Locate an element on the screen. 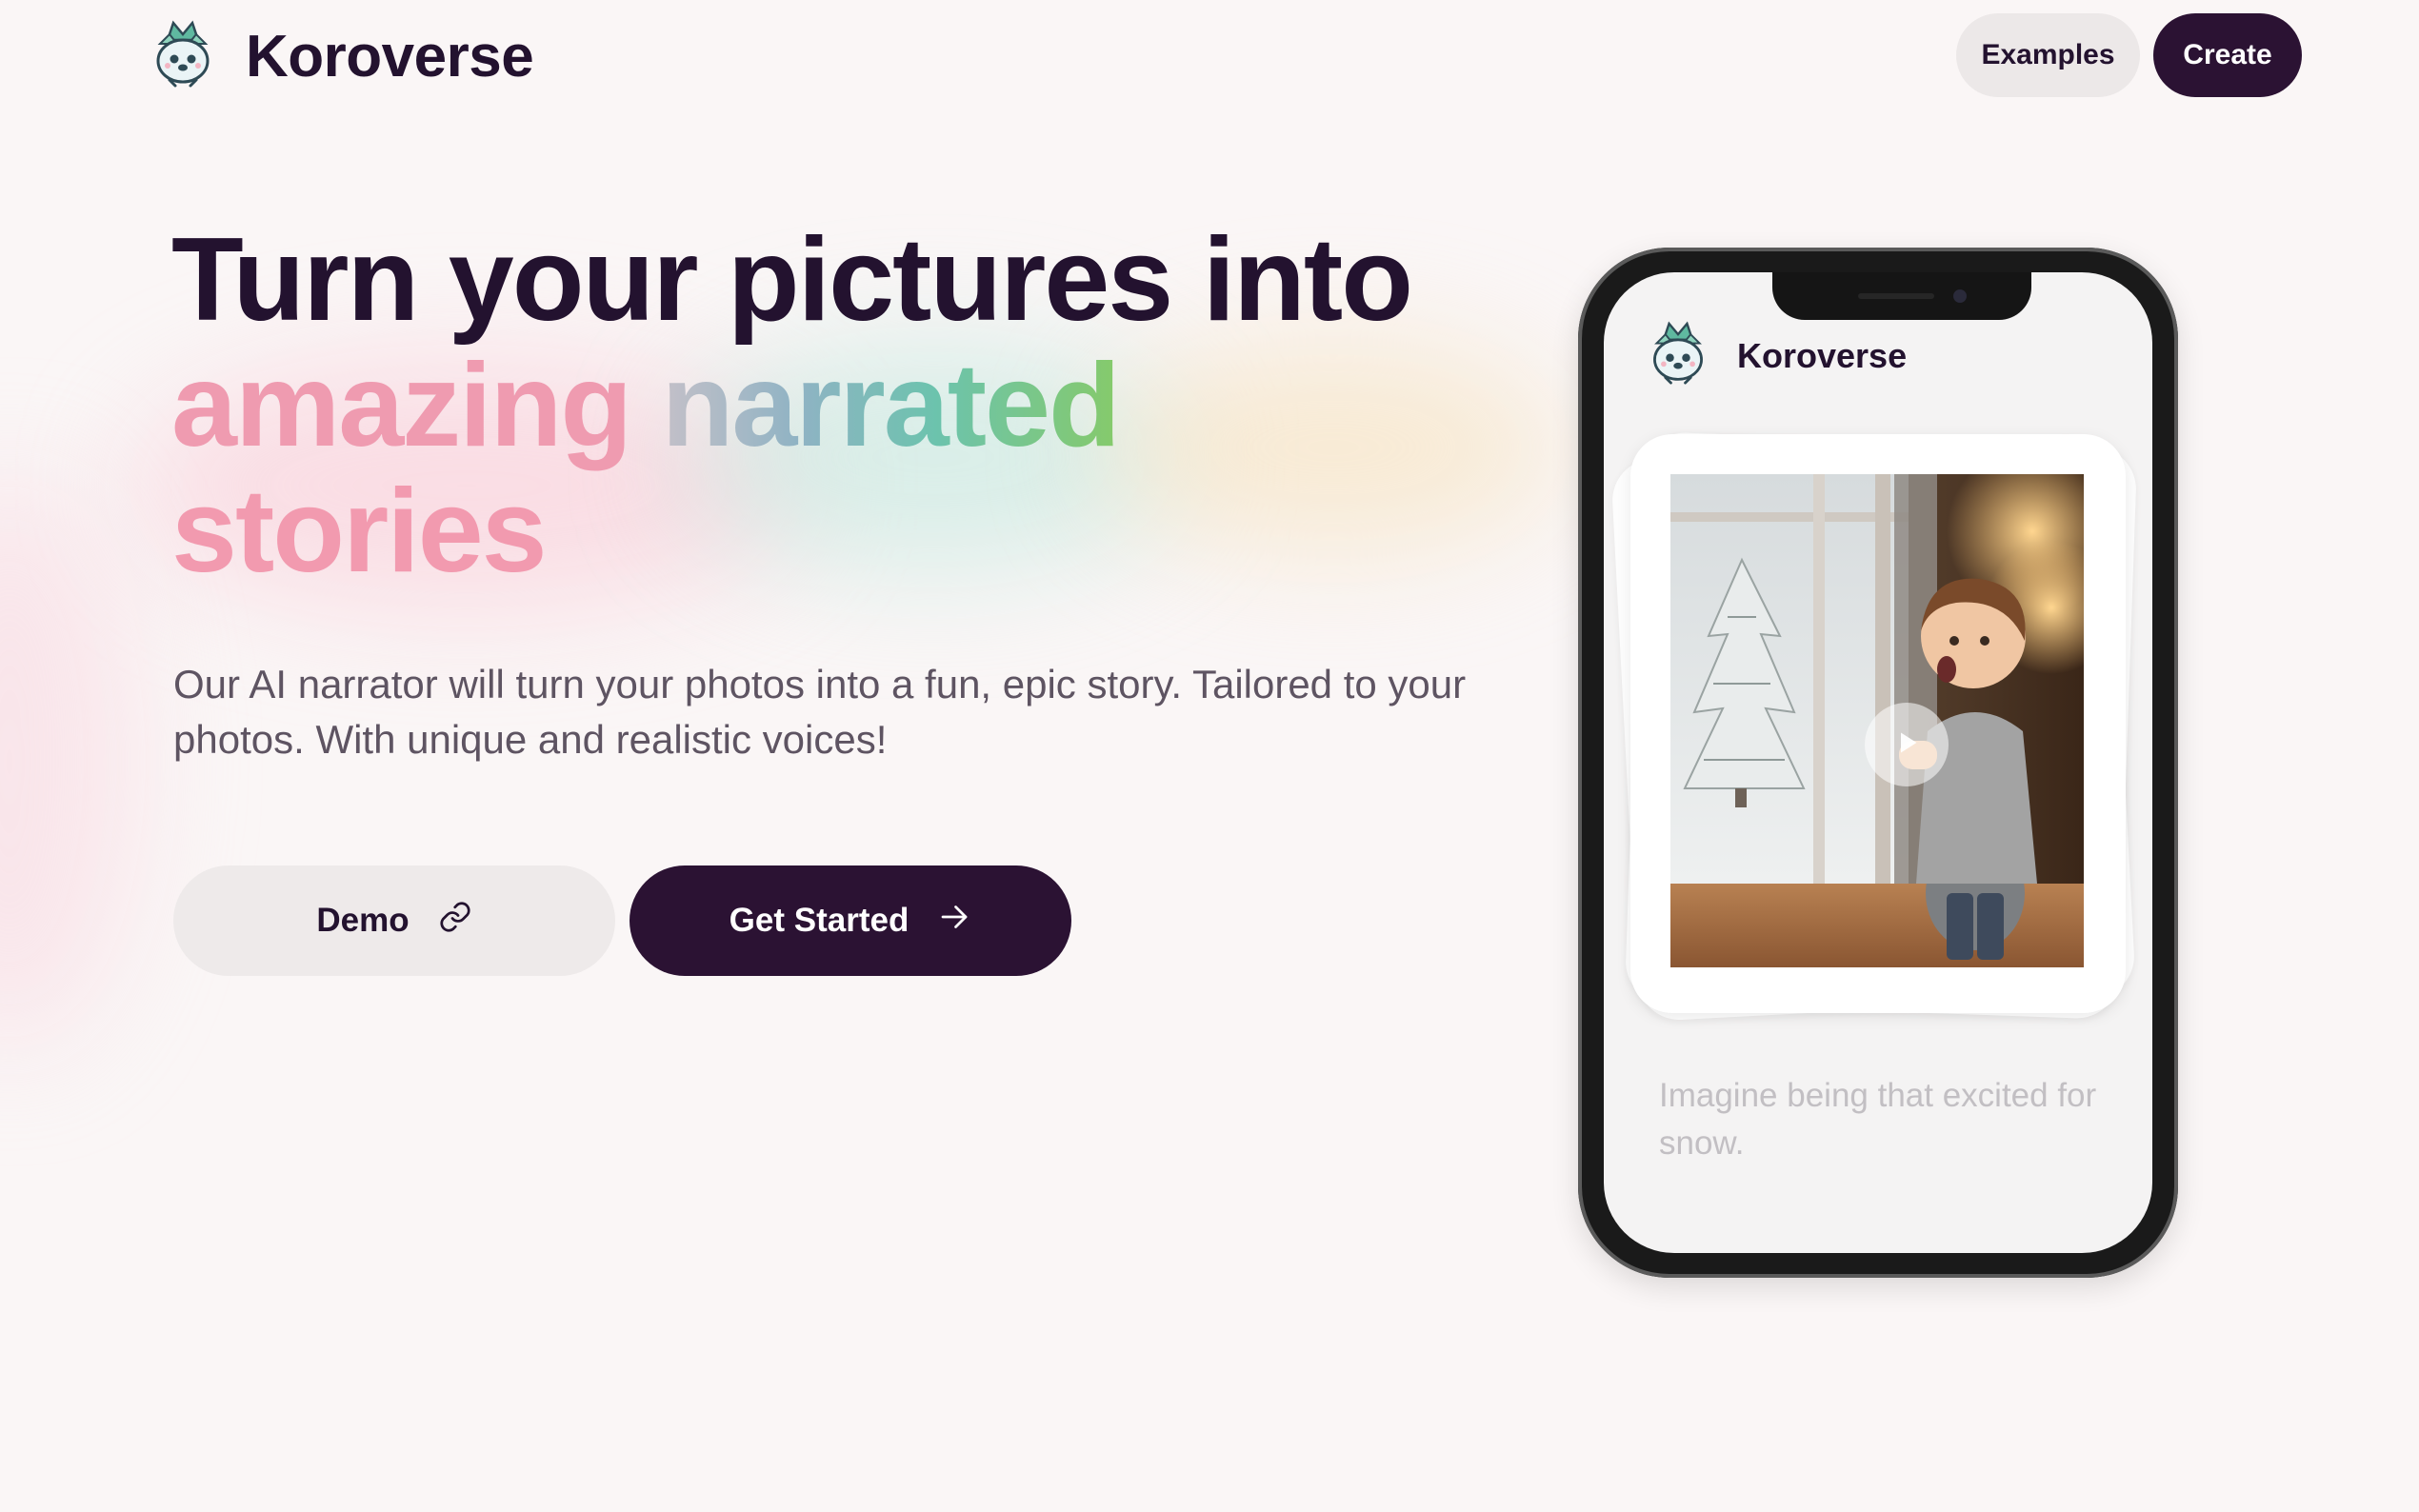 This screenshot has height=1512, width=2419. play-icon is located at coordinates (1906, 745).